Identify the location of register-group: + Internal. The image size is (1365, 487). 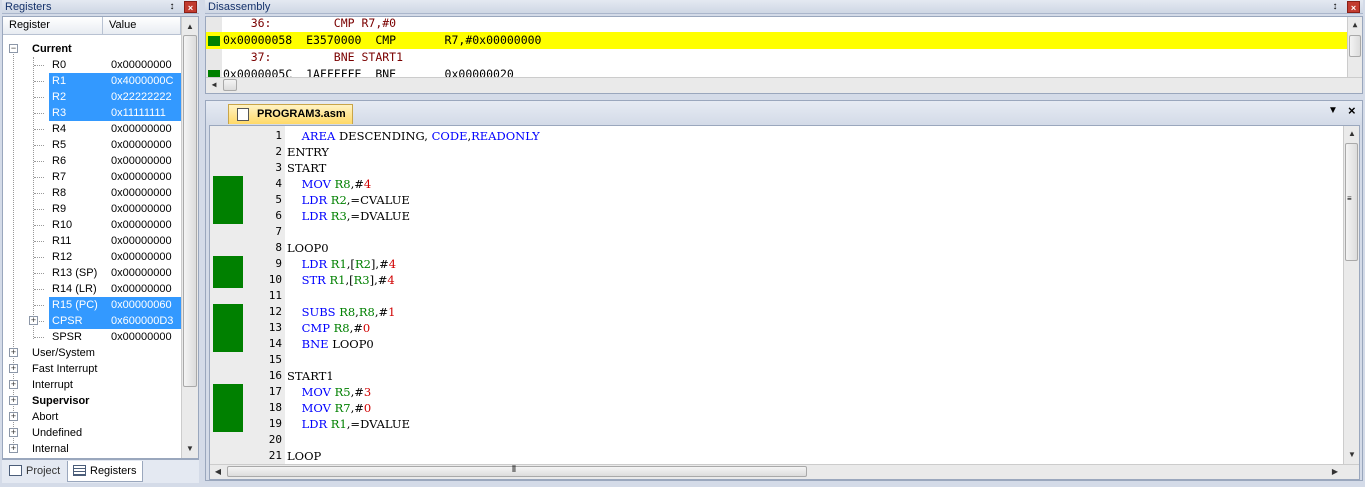
(92, 449).